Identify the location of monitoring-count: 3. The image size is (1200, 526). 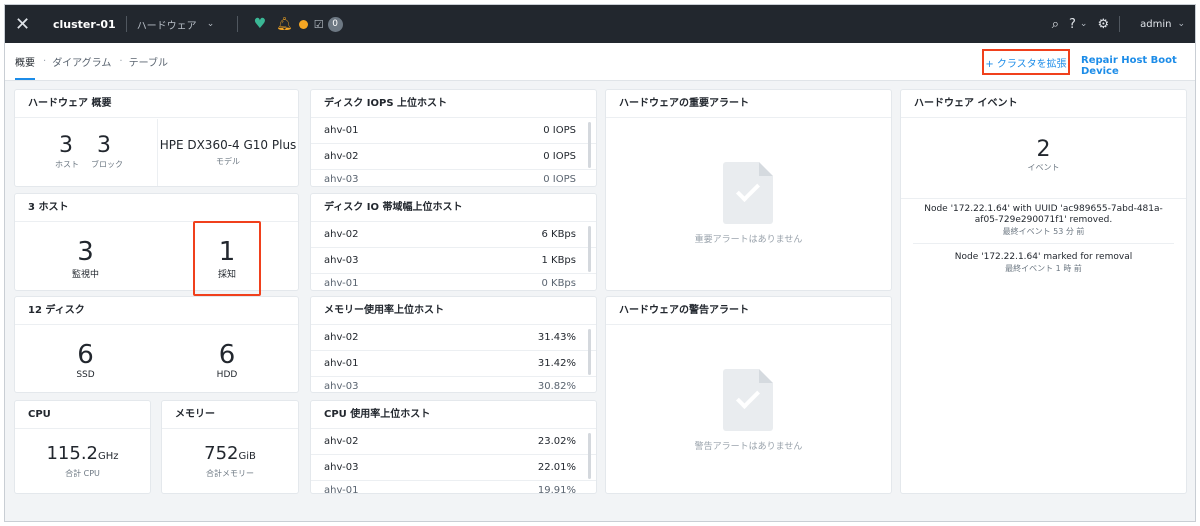
(85, 252).